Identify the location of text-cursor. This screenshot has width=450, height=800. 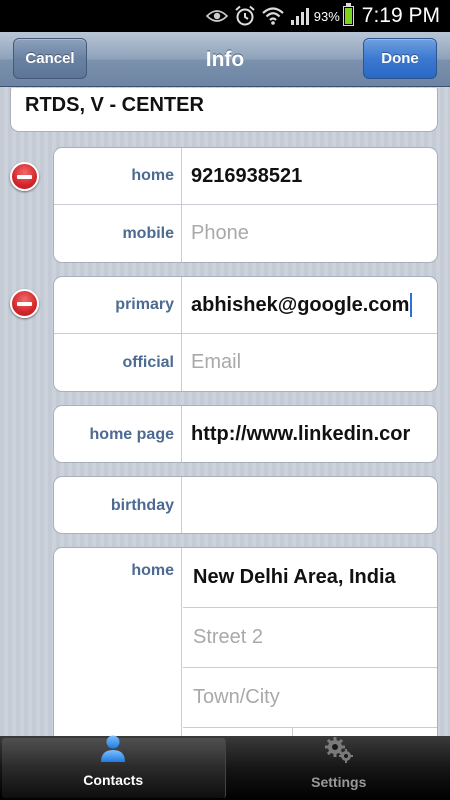
(411, 305).